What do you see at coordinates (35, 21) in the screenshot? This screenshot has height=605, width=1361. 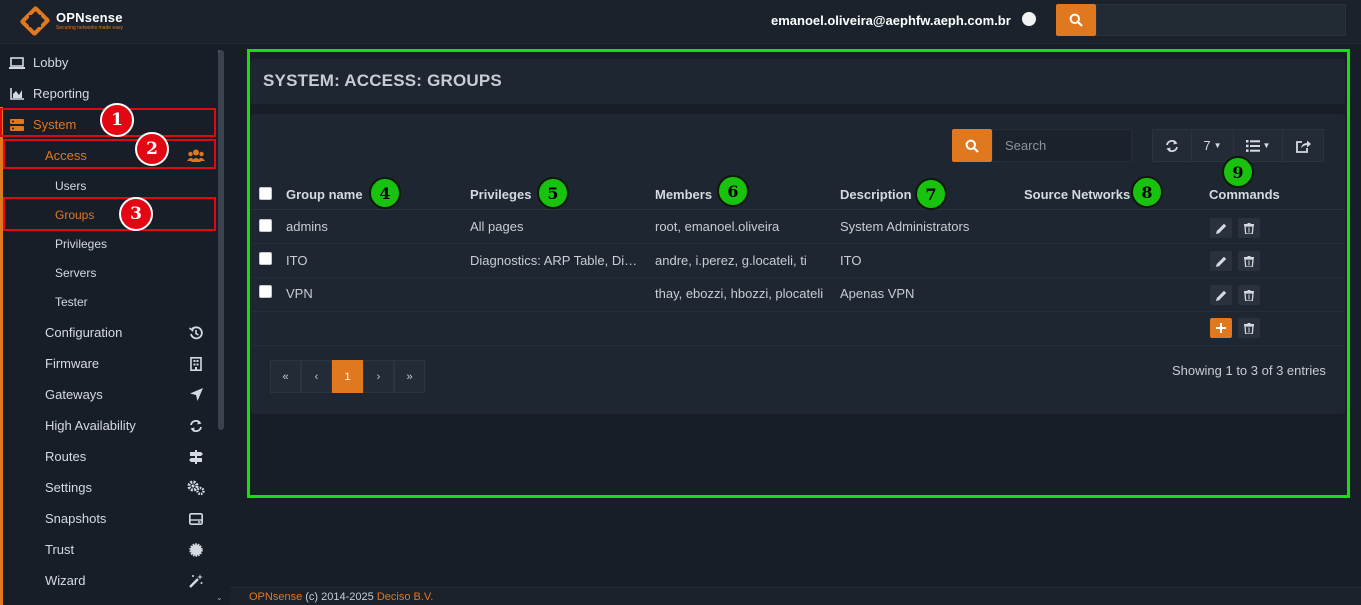 I see `opnsense-logo-mark` at bounding box center [35, 21].